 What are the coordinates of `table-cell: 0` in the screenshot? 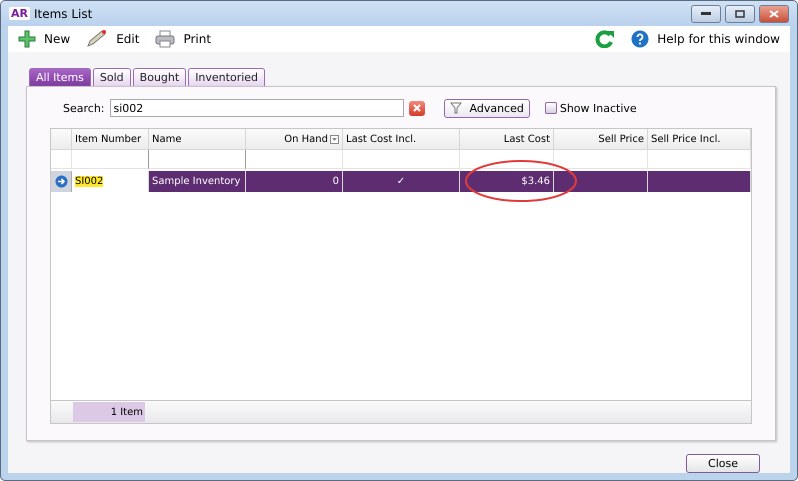 It's located at (294, 181).